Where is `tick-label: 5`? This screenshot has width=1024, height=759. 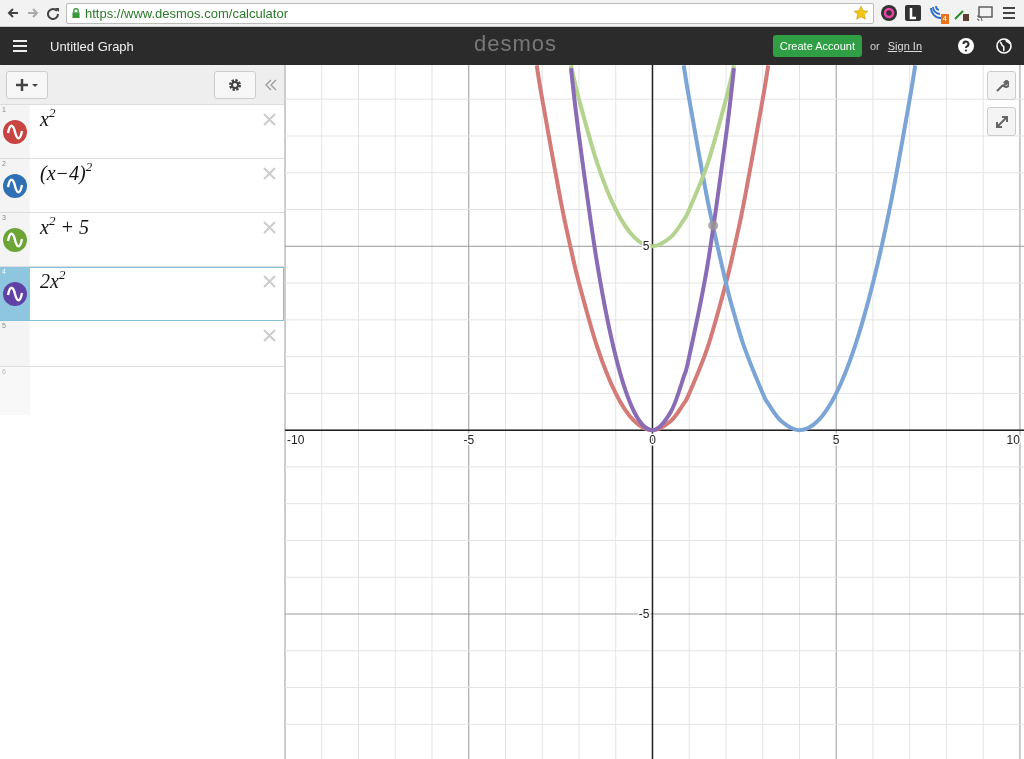 tick-label: 5 is located at coordinates (836, 440).